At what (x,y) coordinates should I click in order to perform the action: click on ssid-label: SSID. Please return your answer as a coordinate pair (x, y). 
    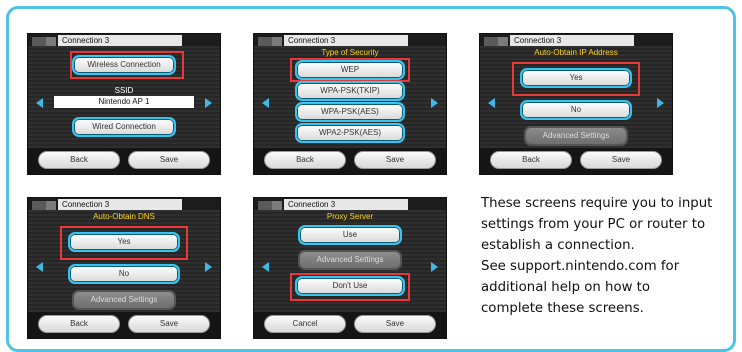
    Looking at the image, I should click on (124, 90).